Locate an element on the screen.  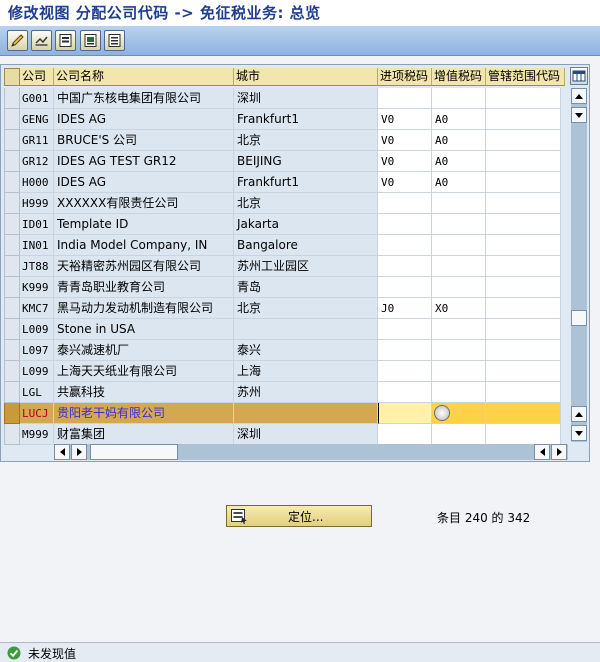
table-row: H000 IDES AG Frankfurt1 V0 A0 is located at coordinates (282, 182).